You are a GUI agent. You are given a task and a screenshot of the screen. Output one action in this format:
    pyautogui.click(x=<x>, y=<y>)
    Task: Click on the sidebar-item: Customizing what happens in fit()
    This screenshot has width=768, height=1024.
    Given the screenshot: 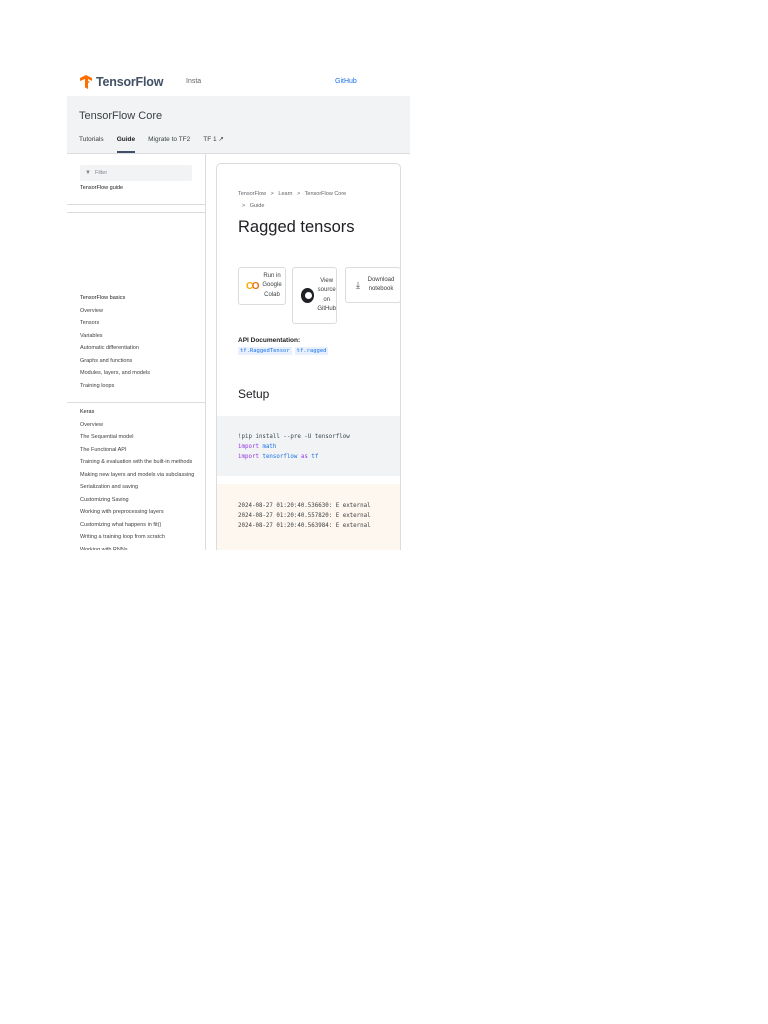 What is the action you would take?
    pyautogui.click(x=140, y=528)
    